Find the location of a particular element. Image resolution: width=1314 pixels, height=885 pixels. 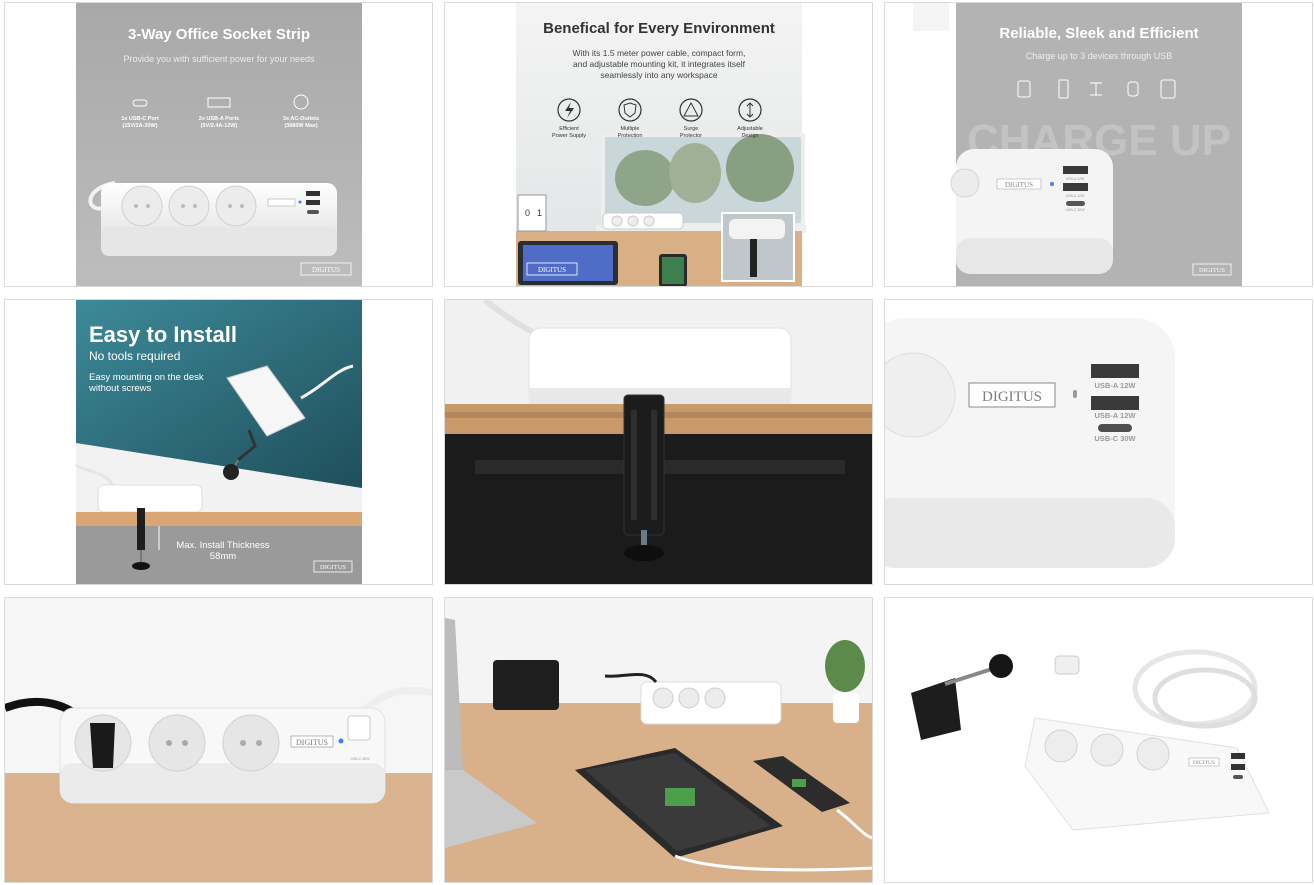

ports-closeup-image: DIGITUS USB-A 12W USB-A 12W USB-C 30W is located at coordinates (1098, 442).